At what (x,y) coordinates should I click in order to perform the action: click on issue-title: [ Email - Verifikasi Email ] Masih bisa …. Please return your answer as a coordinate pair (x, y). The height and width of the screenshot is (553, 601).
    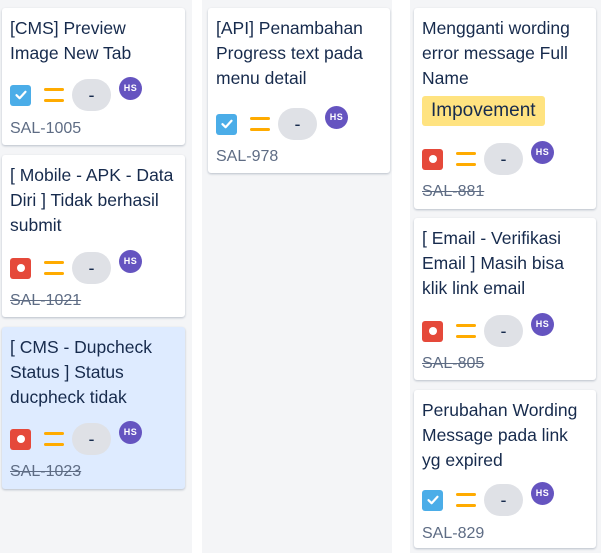
    Looking at the image, I should click on (493, 263).